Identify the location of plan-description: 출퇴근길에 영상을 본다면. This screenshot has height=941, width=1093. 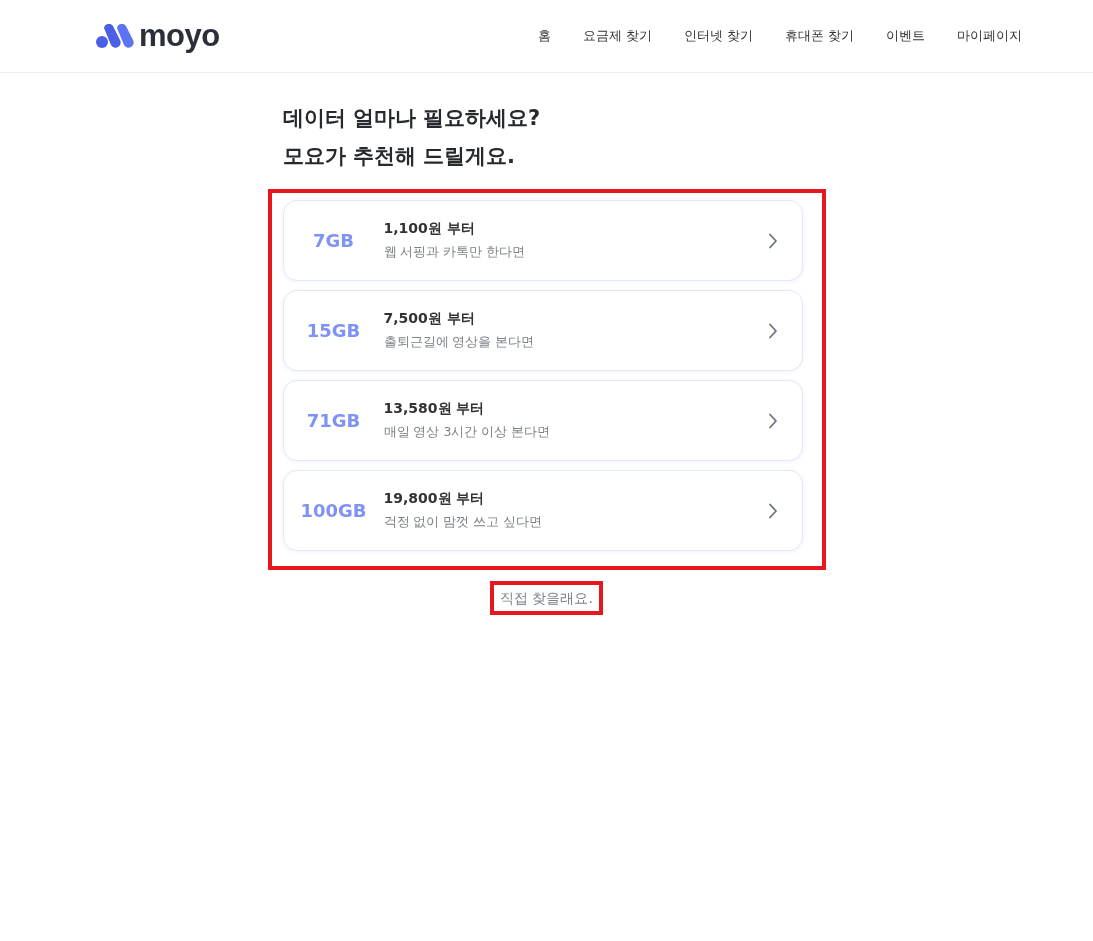
(459, 342).